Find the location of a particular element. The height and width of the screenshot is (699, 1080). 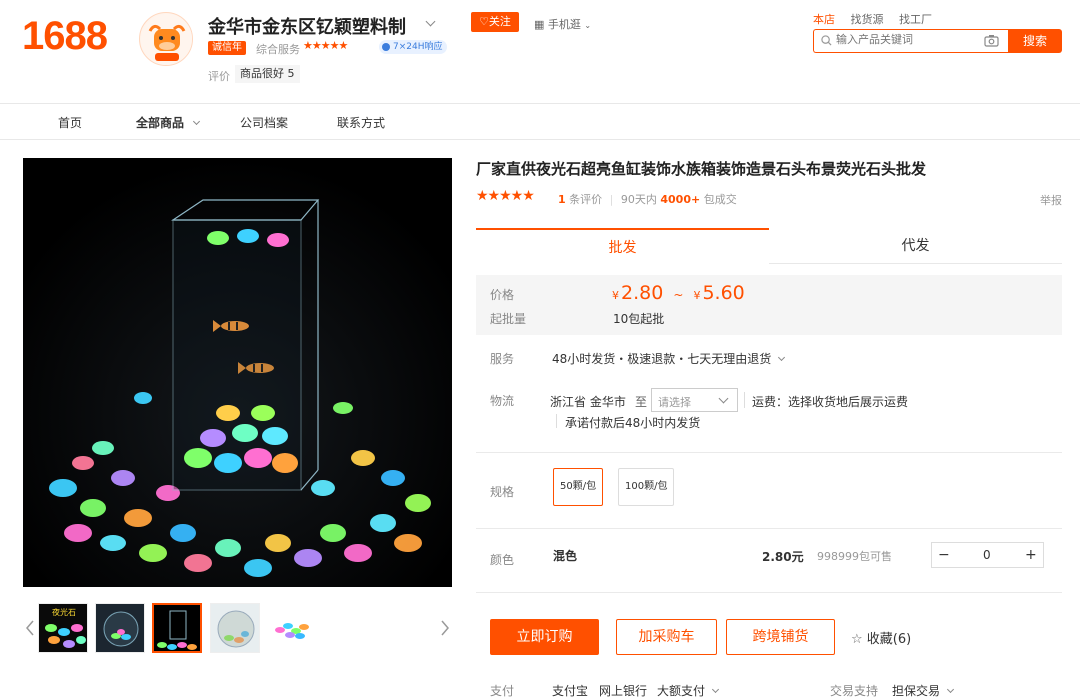

site-logo: 1688 is located at coordinates (65, 36).